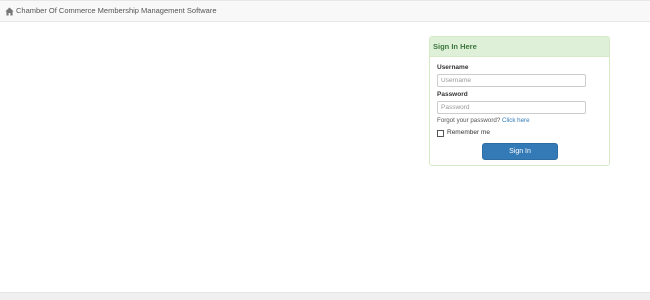  Describe the element at coordinates (453, 67) in the screenshot. I see `username-label: Username` at that location.